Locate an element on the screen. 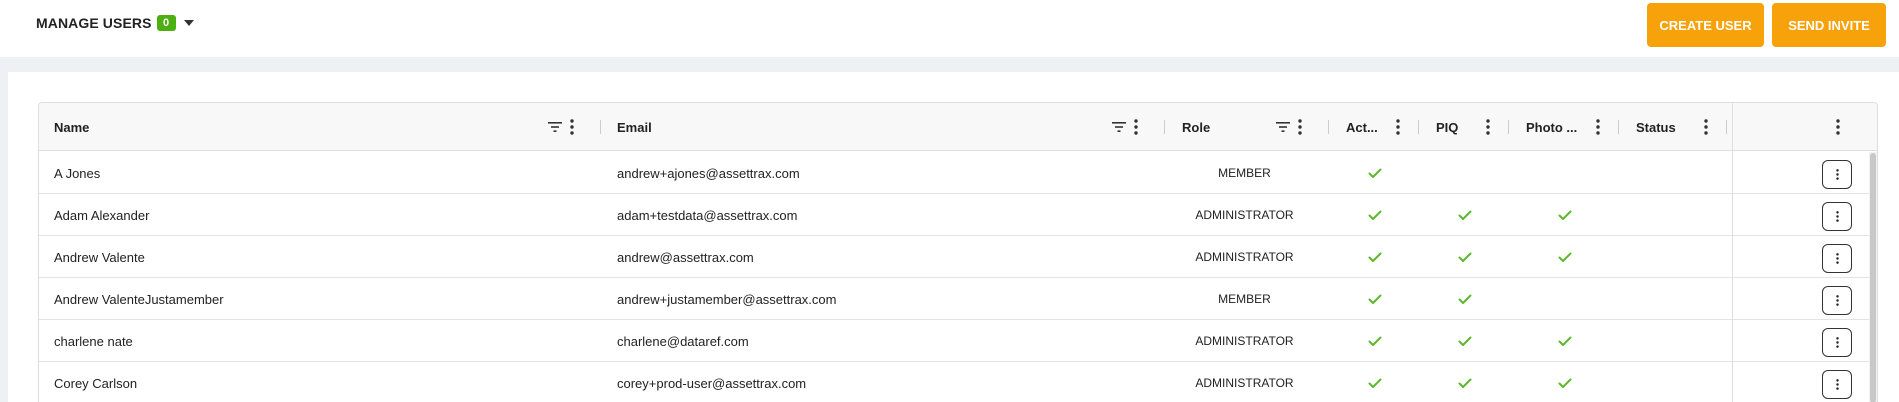  title-area: MANAGE USERS 0 is located at coordinates (115, 23).